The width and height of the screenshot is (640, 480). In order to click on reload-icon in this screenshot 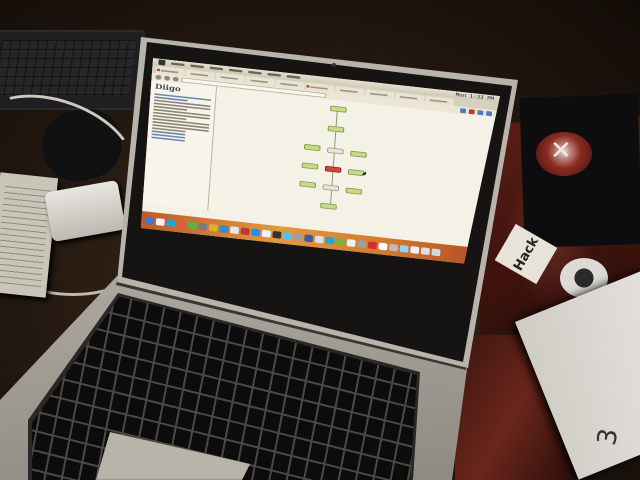, I will do `click(175, 79)`.